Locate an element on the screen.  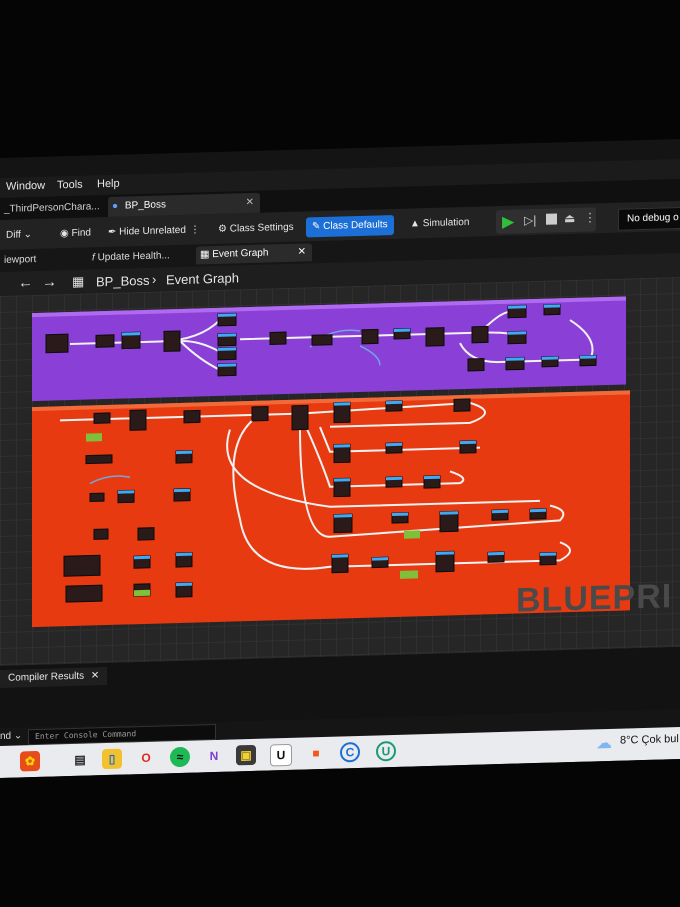
function-icon: f is located at coordinates (93, 258).